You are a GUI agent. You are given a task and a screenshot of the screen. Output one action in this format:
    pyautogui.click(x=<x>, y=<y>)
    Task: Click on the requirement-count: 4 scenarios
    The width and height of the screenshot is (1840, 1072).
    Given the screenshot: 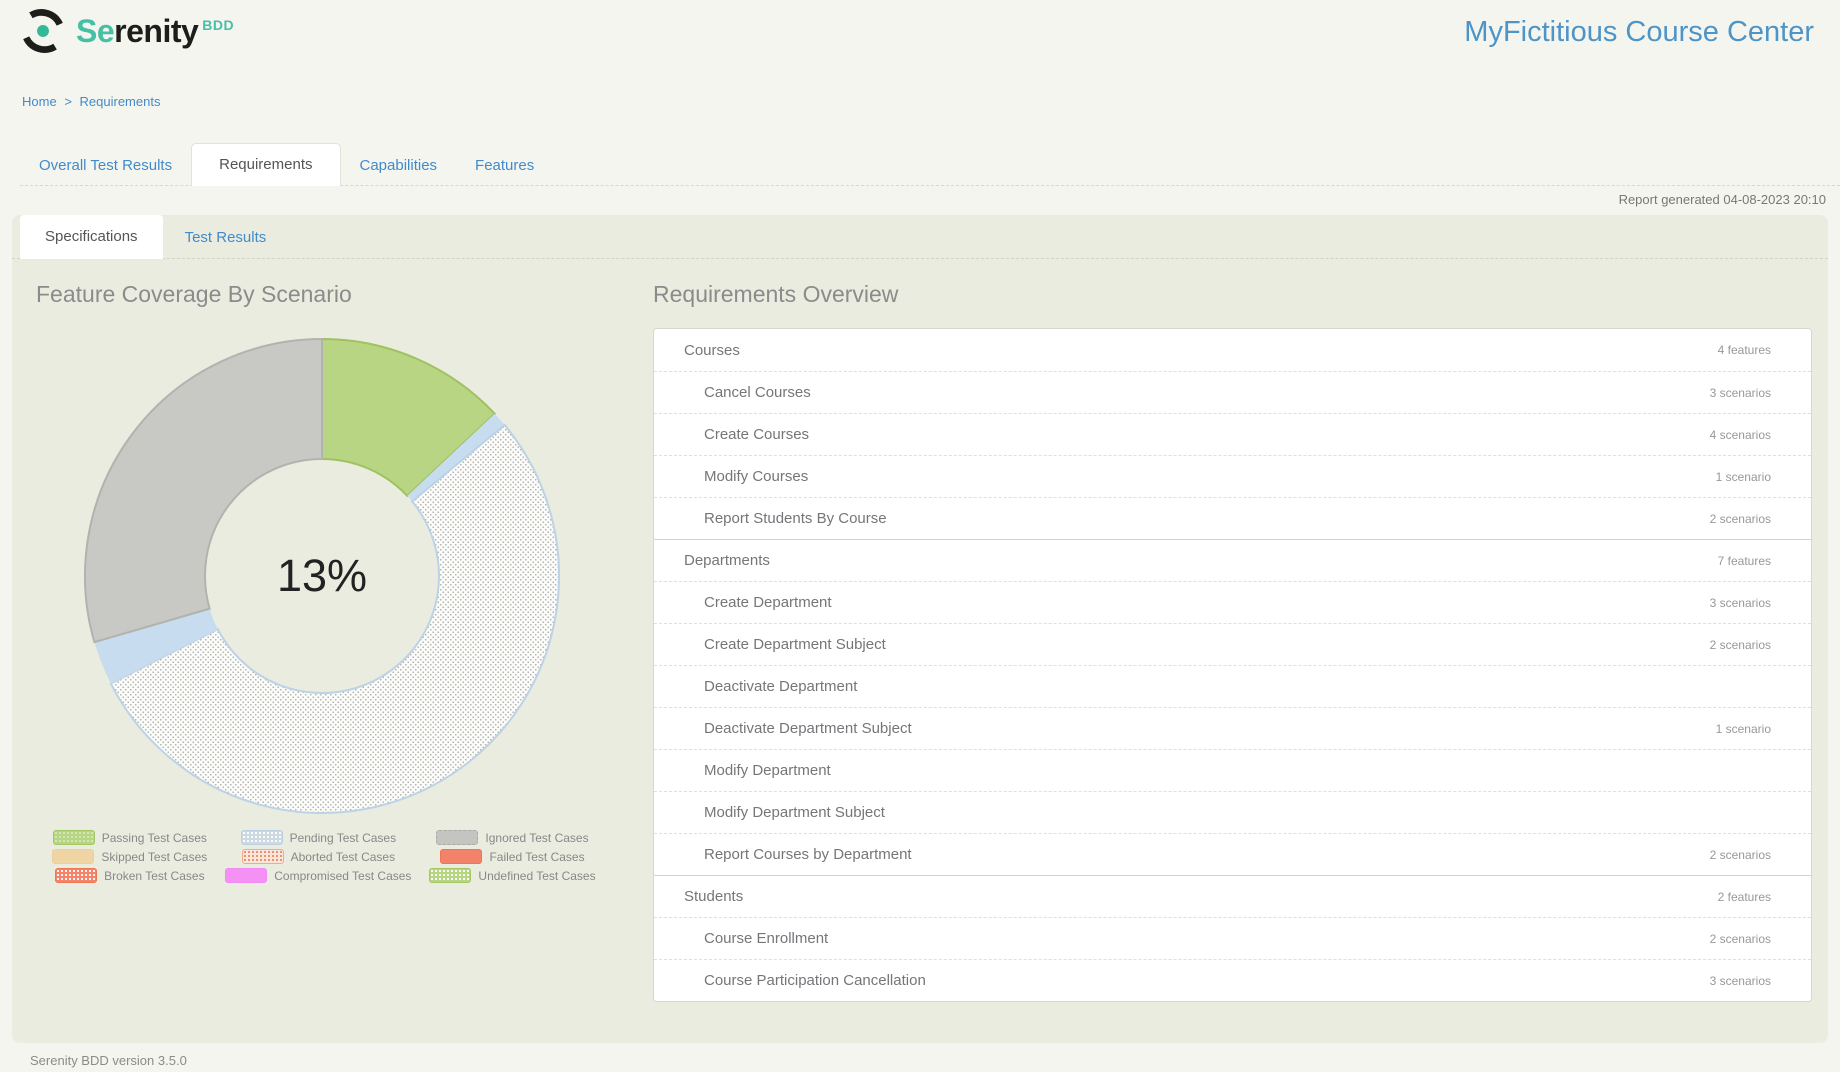 What is the action you would take?
    pyautogui.click(x=1740, y=434)
    